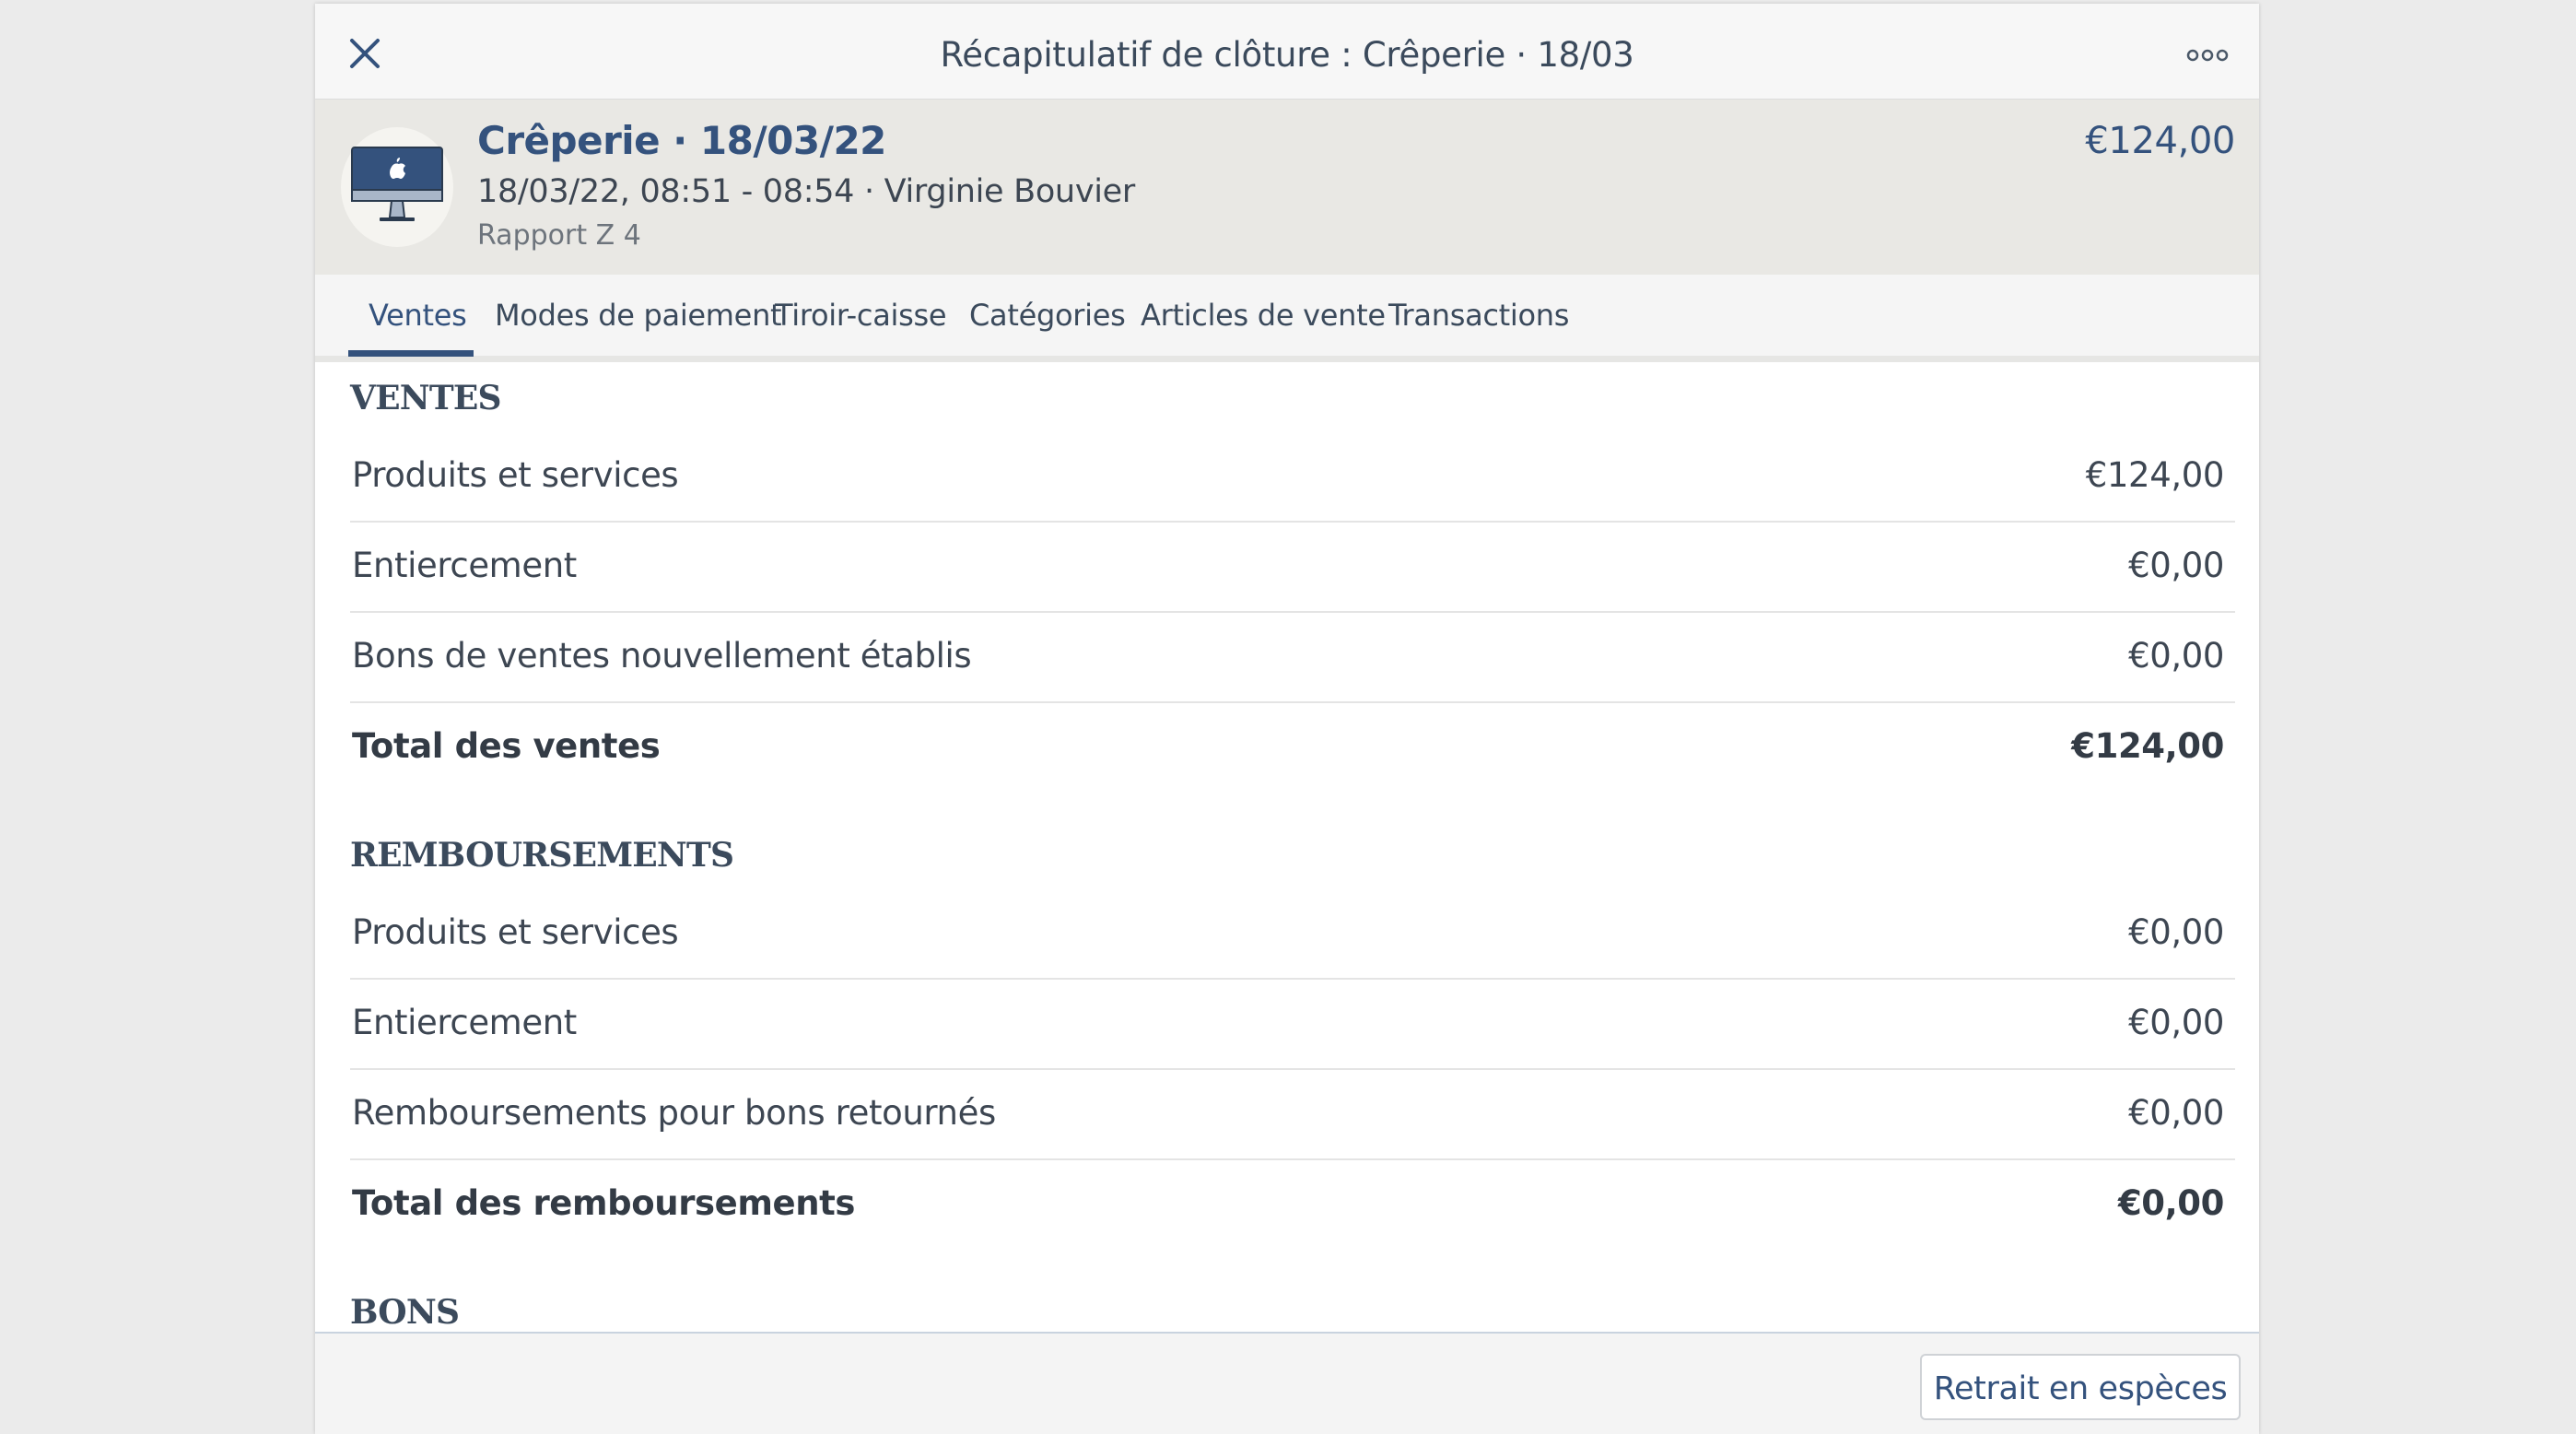  I want to click on report-label: Rapport Z 4, so click(559, 235).